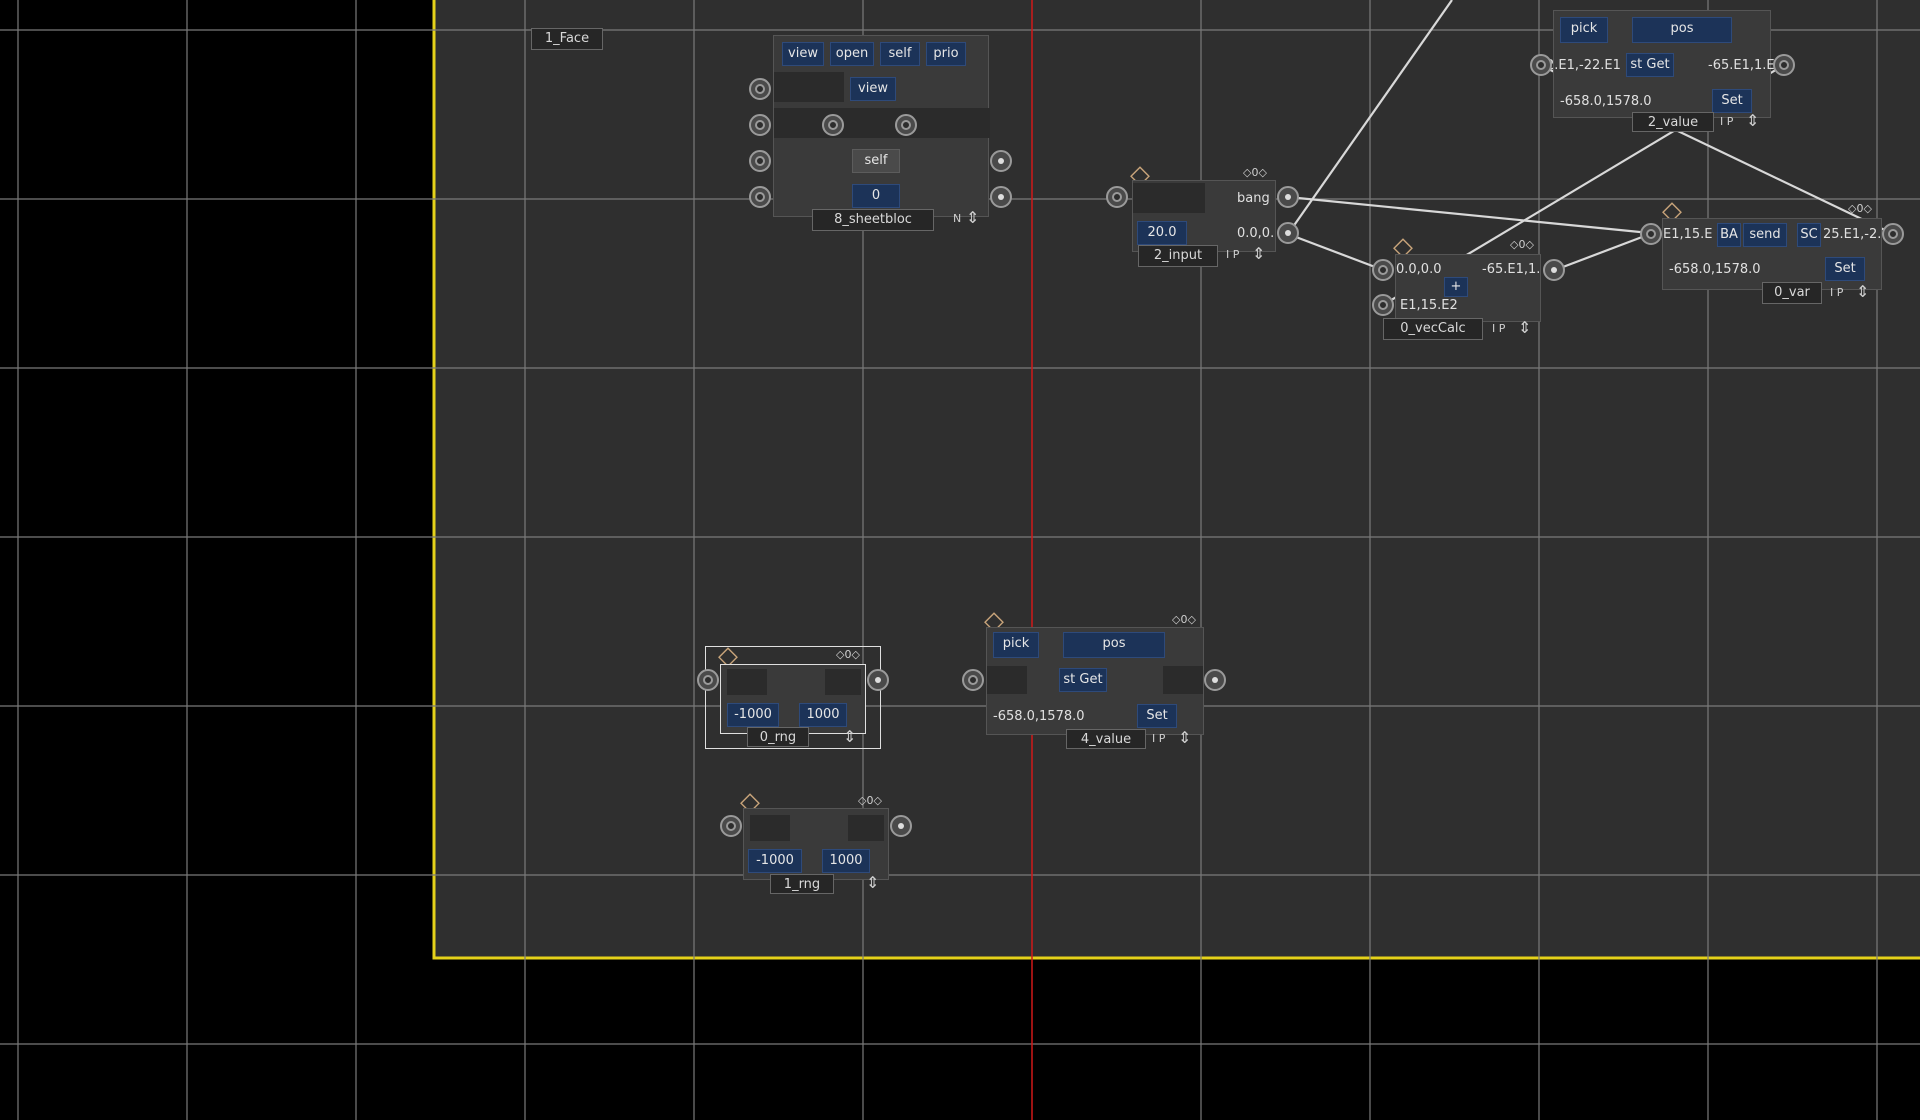 This screenshot has width=1920, height=1120. I want to click on input-bang-label: bang, so click(1253, 199).